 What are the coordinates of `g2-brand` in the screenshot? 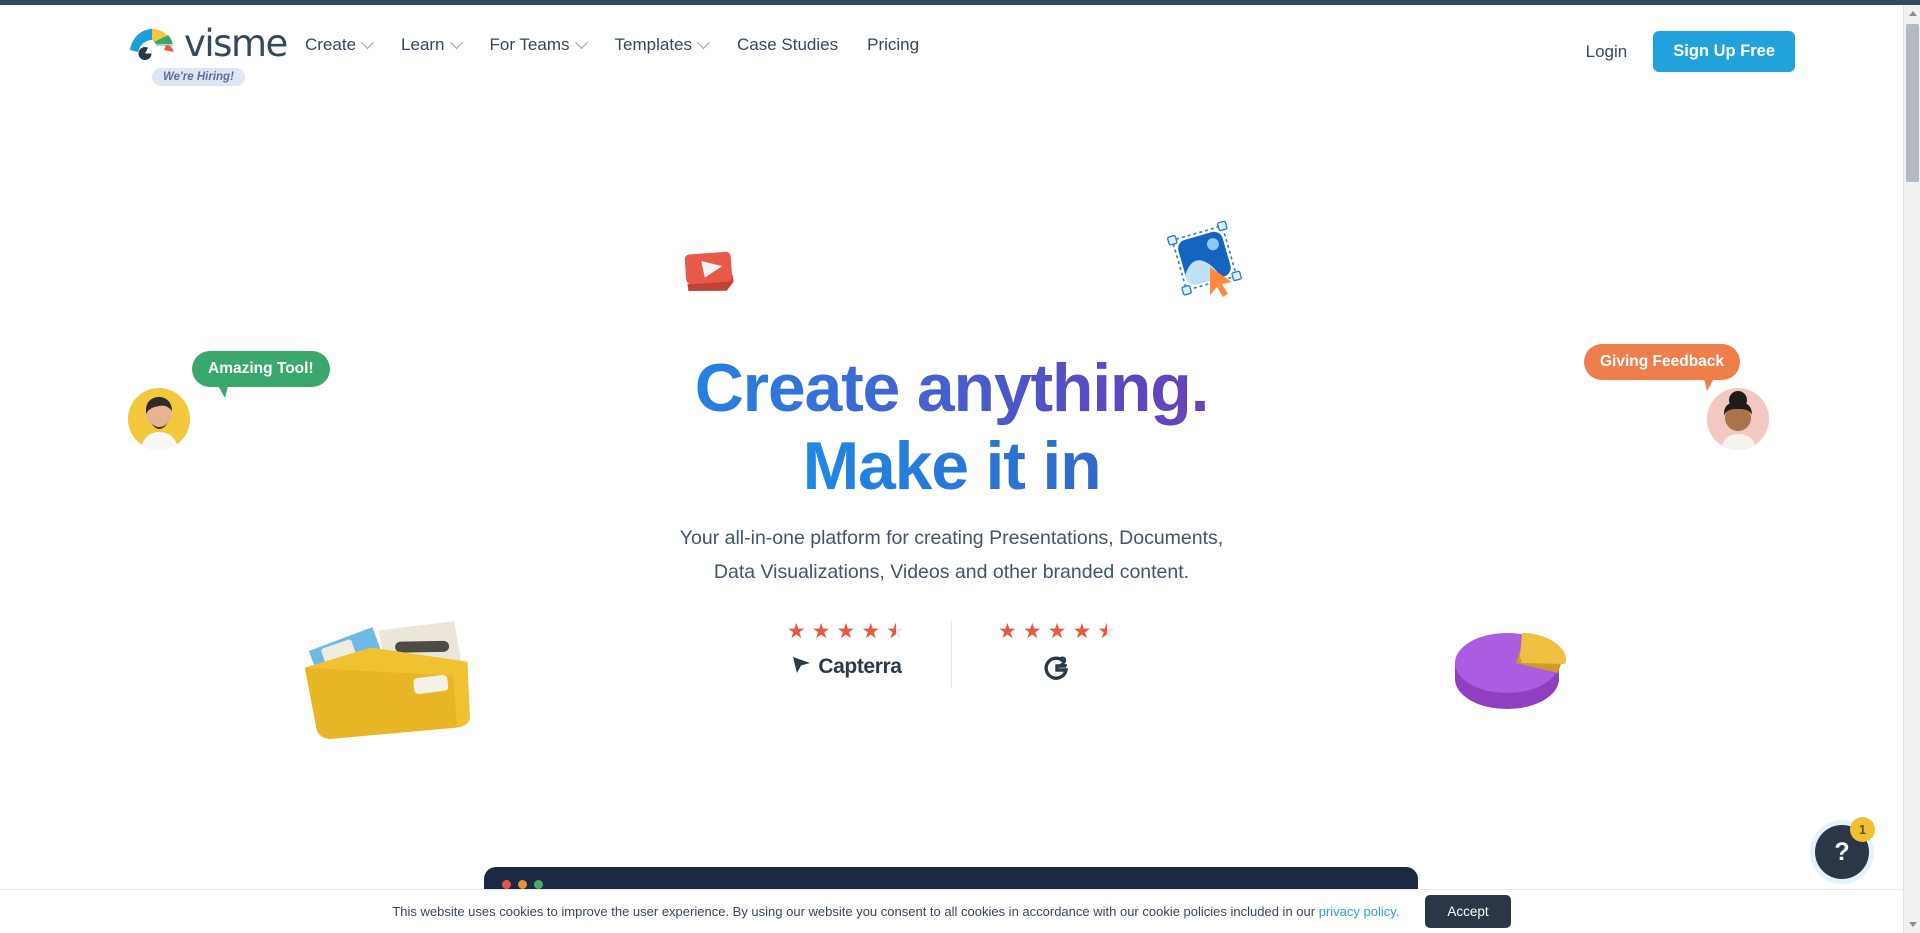 It's located at (1057, 670).